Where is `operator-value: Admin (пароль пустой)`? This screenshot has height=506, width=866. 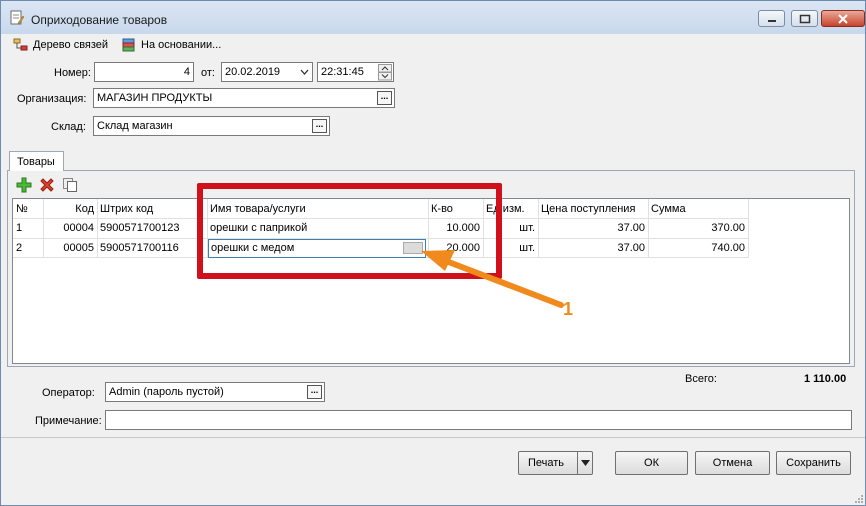 operator-value: Admin (пароль пустой) is located at coordinates (166, 392).